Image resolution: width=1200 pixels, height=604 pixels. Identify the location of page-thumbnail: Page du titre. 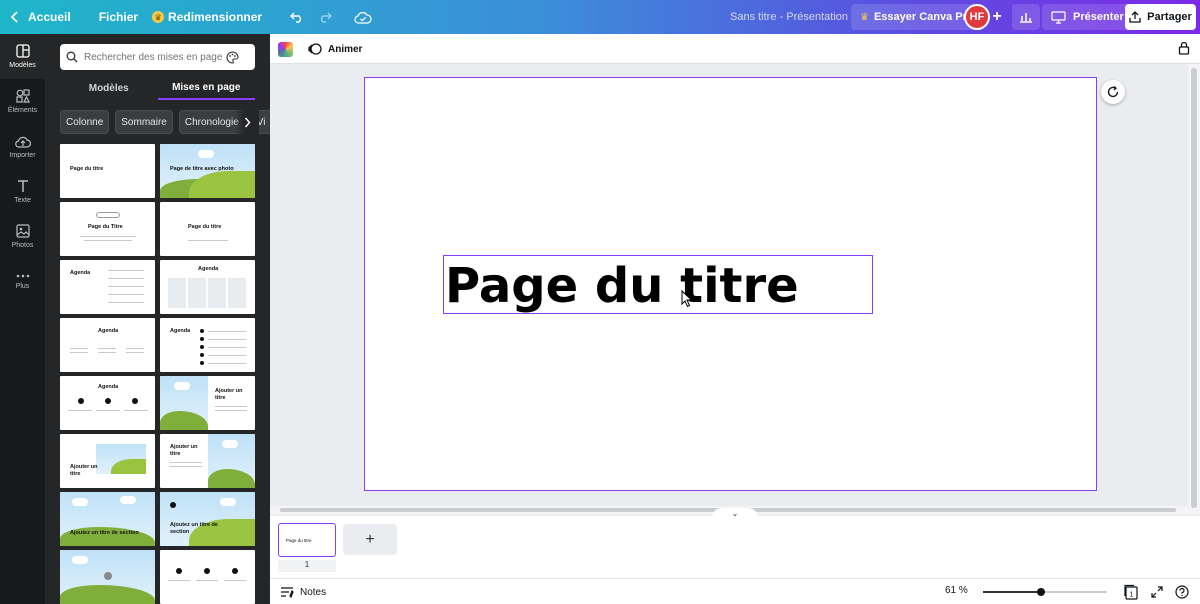
(307, 540).